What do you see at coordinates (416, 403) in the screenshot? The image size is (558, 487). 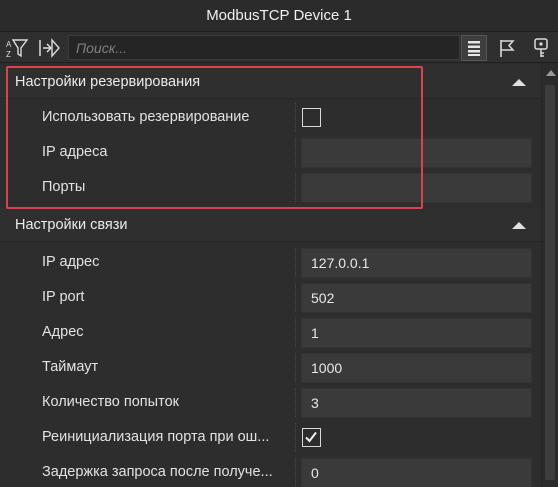 I see `retry-count-field: 3` at bounding box center [416, 403].